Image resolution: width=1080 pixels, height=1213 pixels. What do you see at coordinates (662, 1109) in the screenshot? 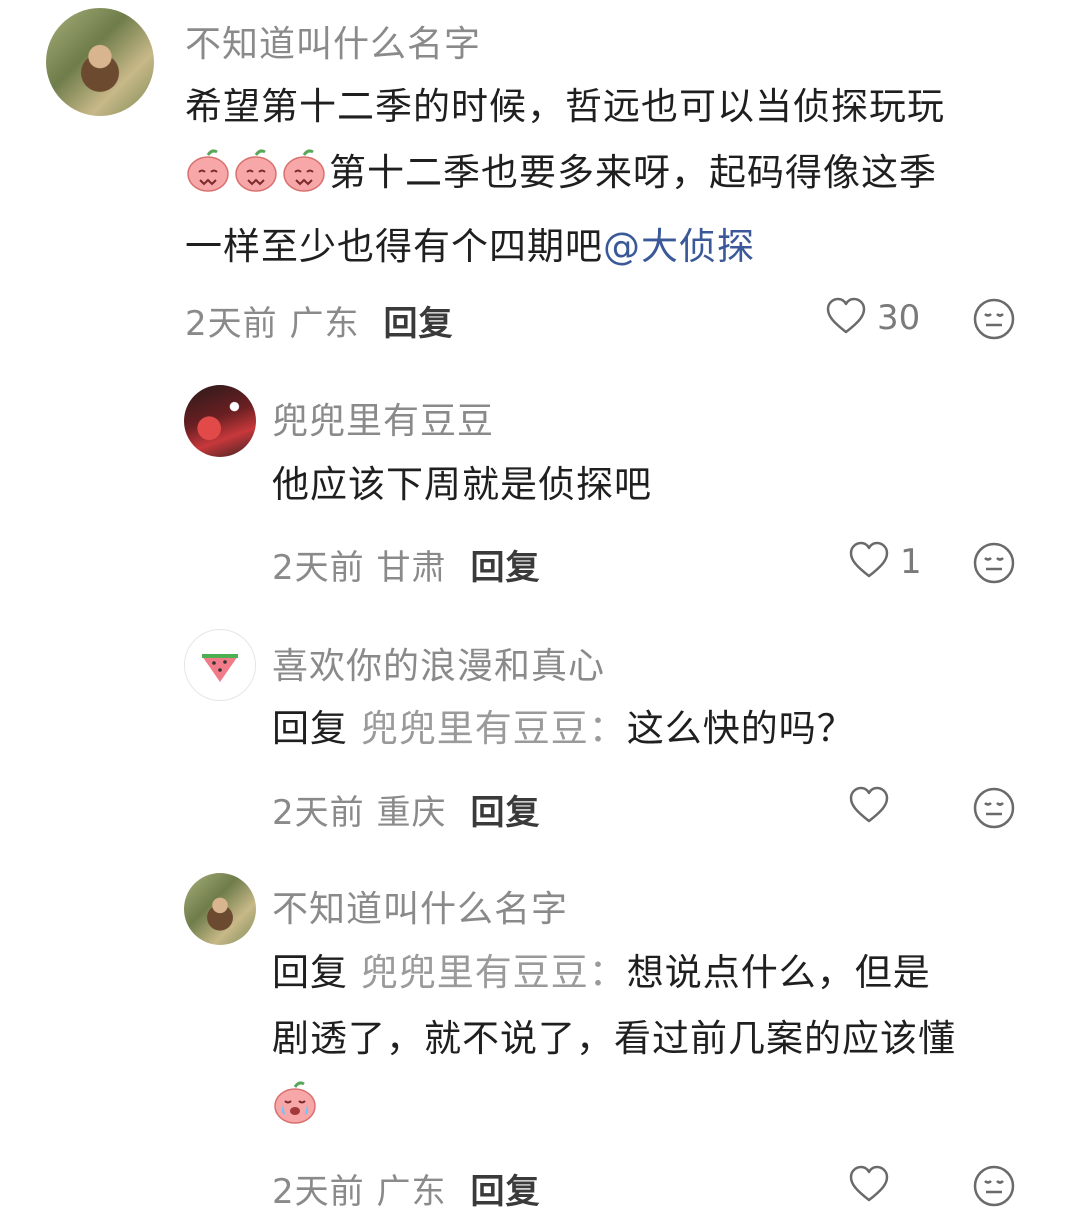
I see `comment-text-line` at bounding box center [662, 1109].